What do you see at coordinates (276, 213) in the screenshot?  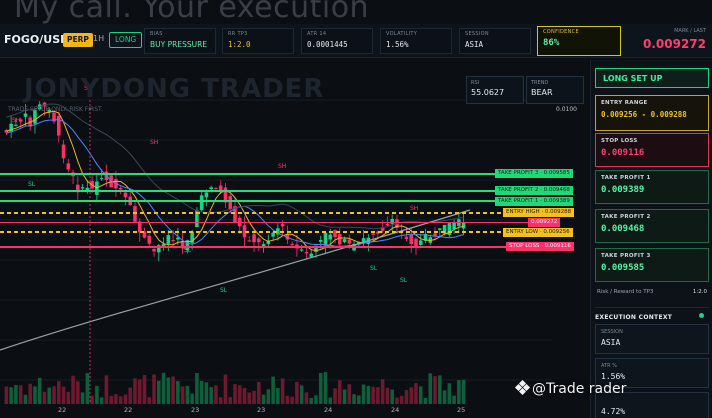 I see `entry-high-line` at bounding box center [276, 213].